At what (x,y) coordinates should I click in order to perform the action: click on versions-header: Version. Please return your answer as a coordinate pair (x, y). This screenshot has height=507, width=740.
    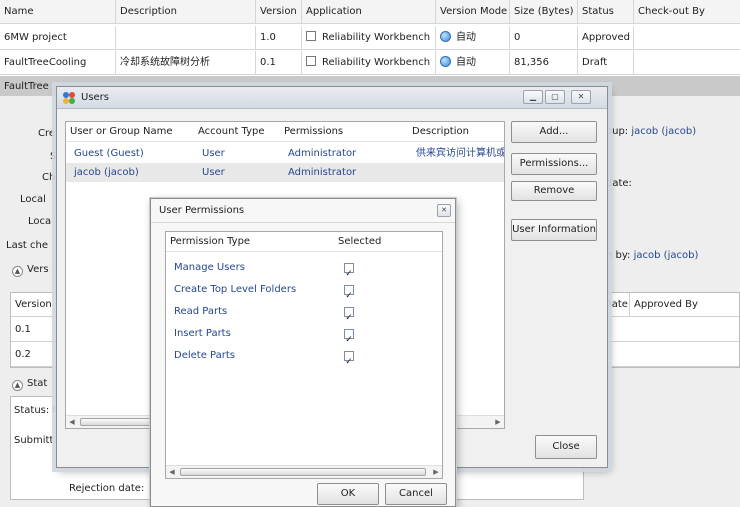
    Looking at the image, I should click on (34, 305).